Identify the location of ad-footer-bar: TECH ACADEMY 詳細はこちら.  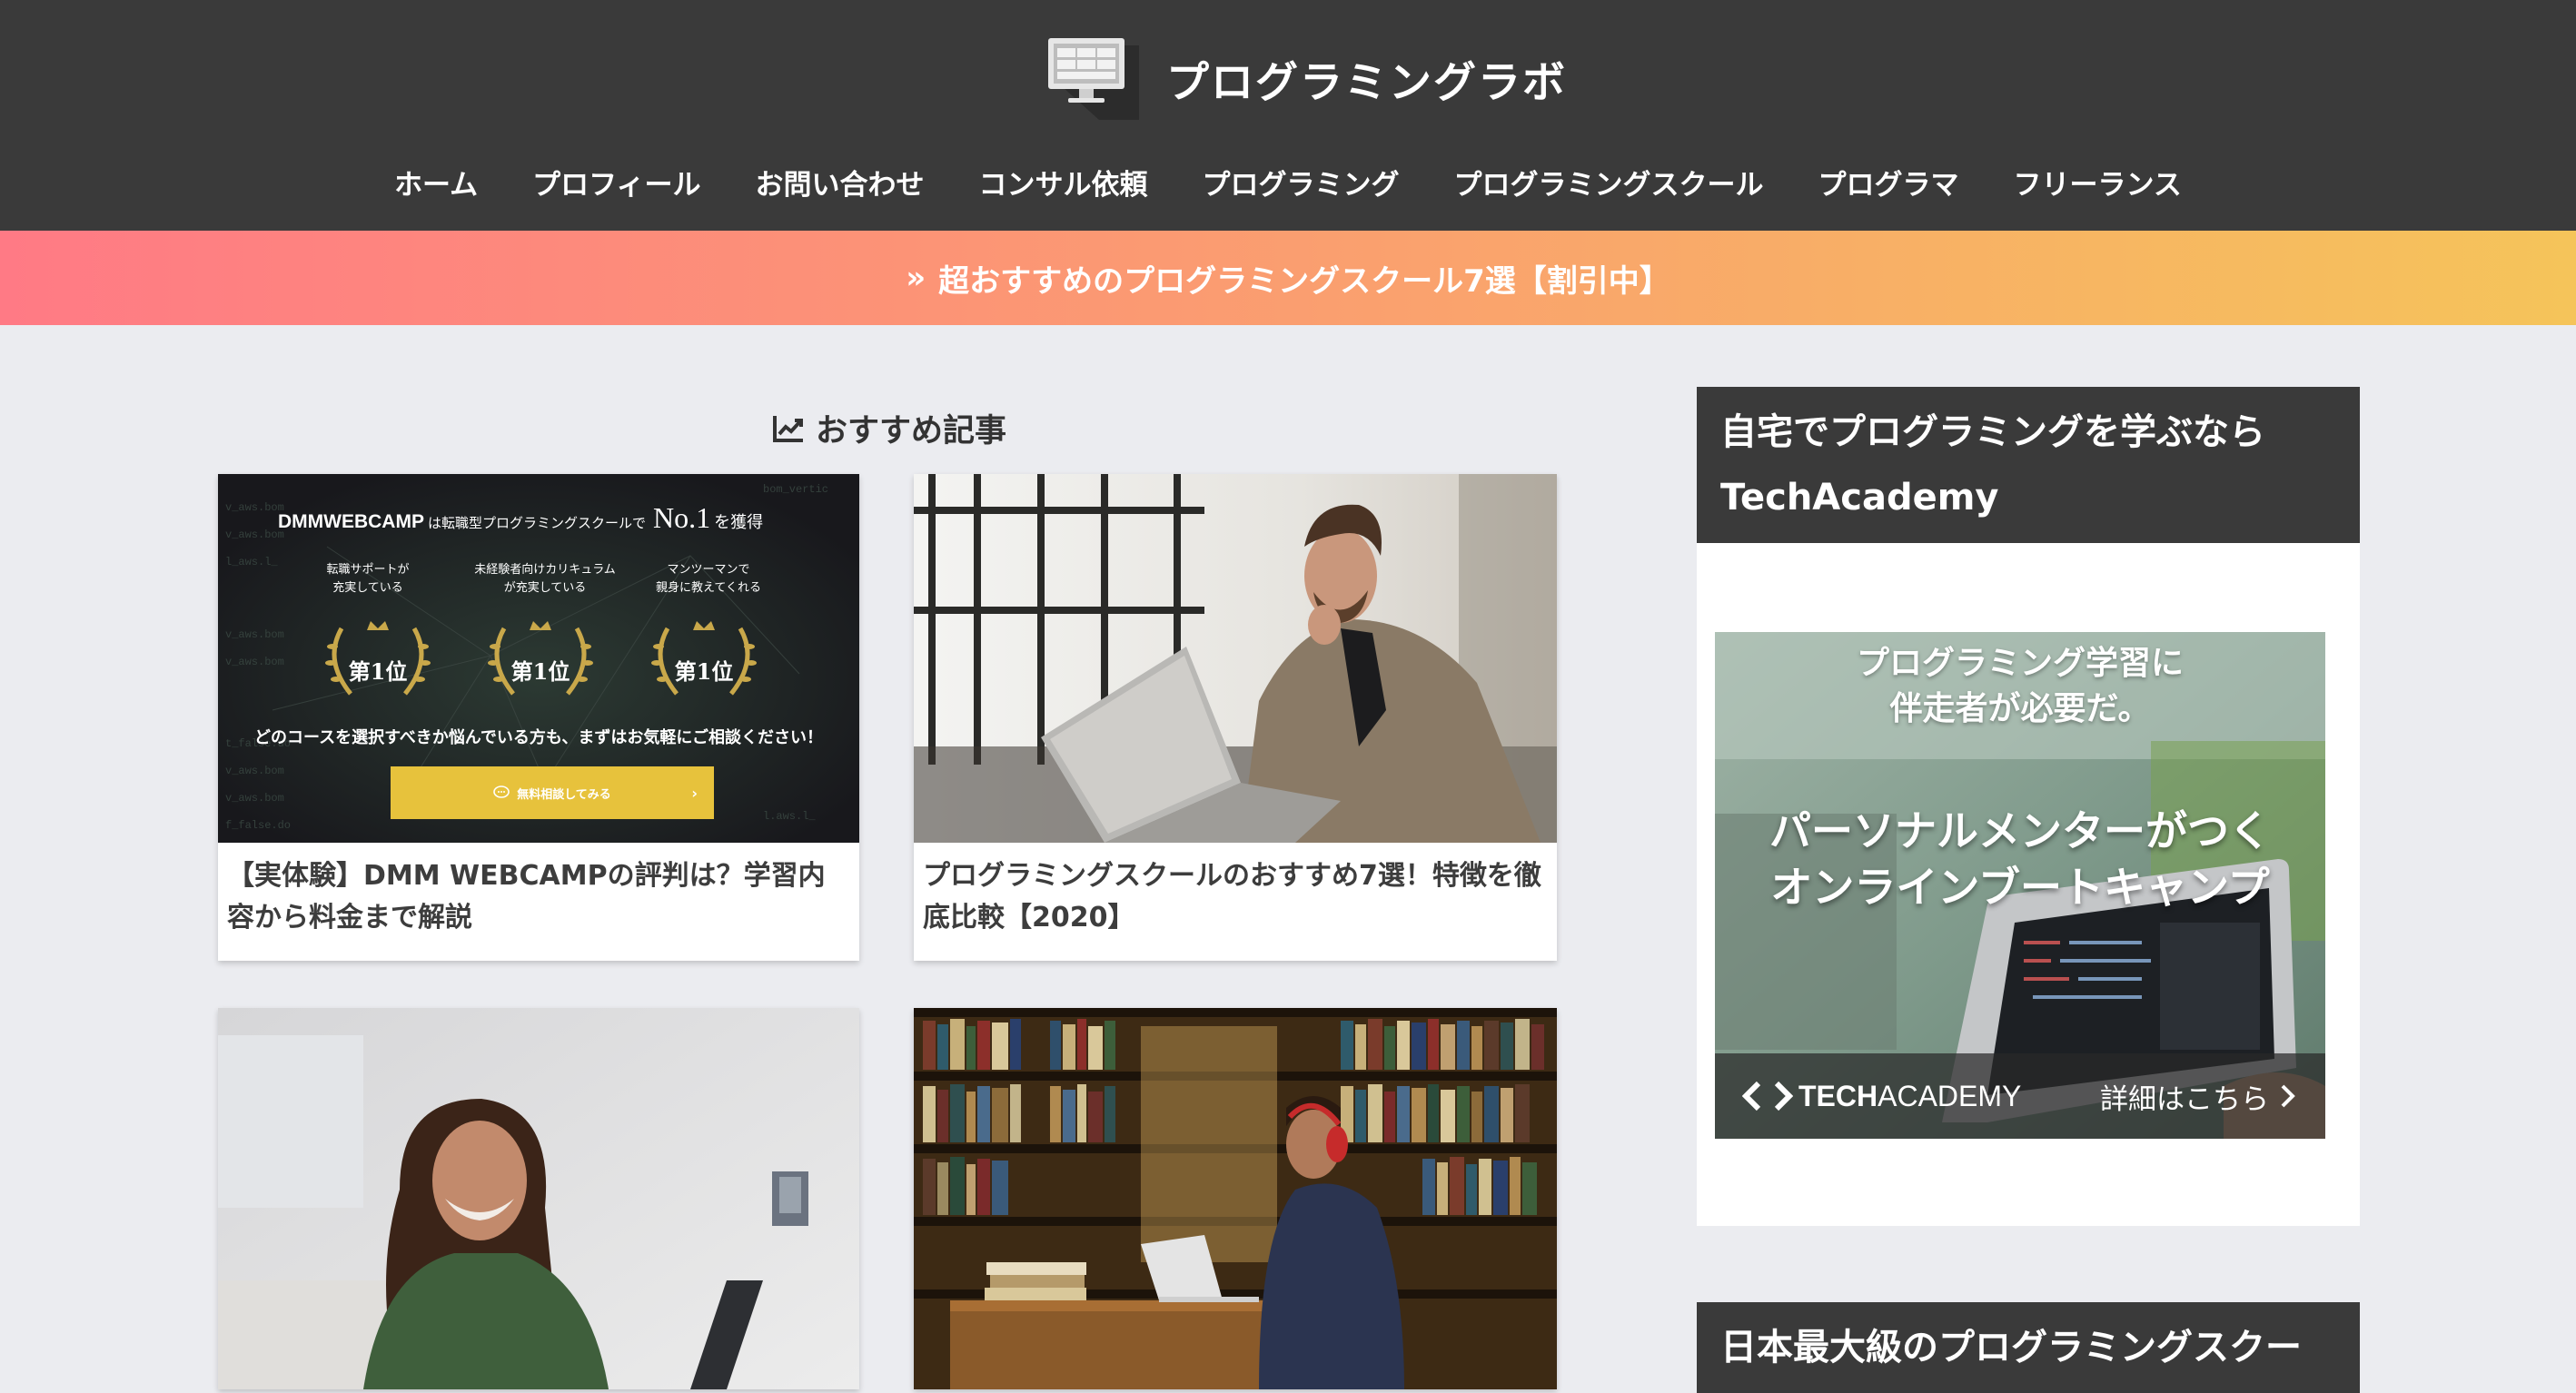
(2020, 1096).